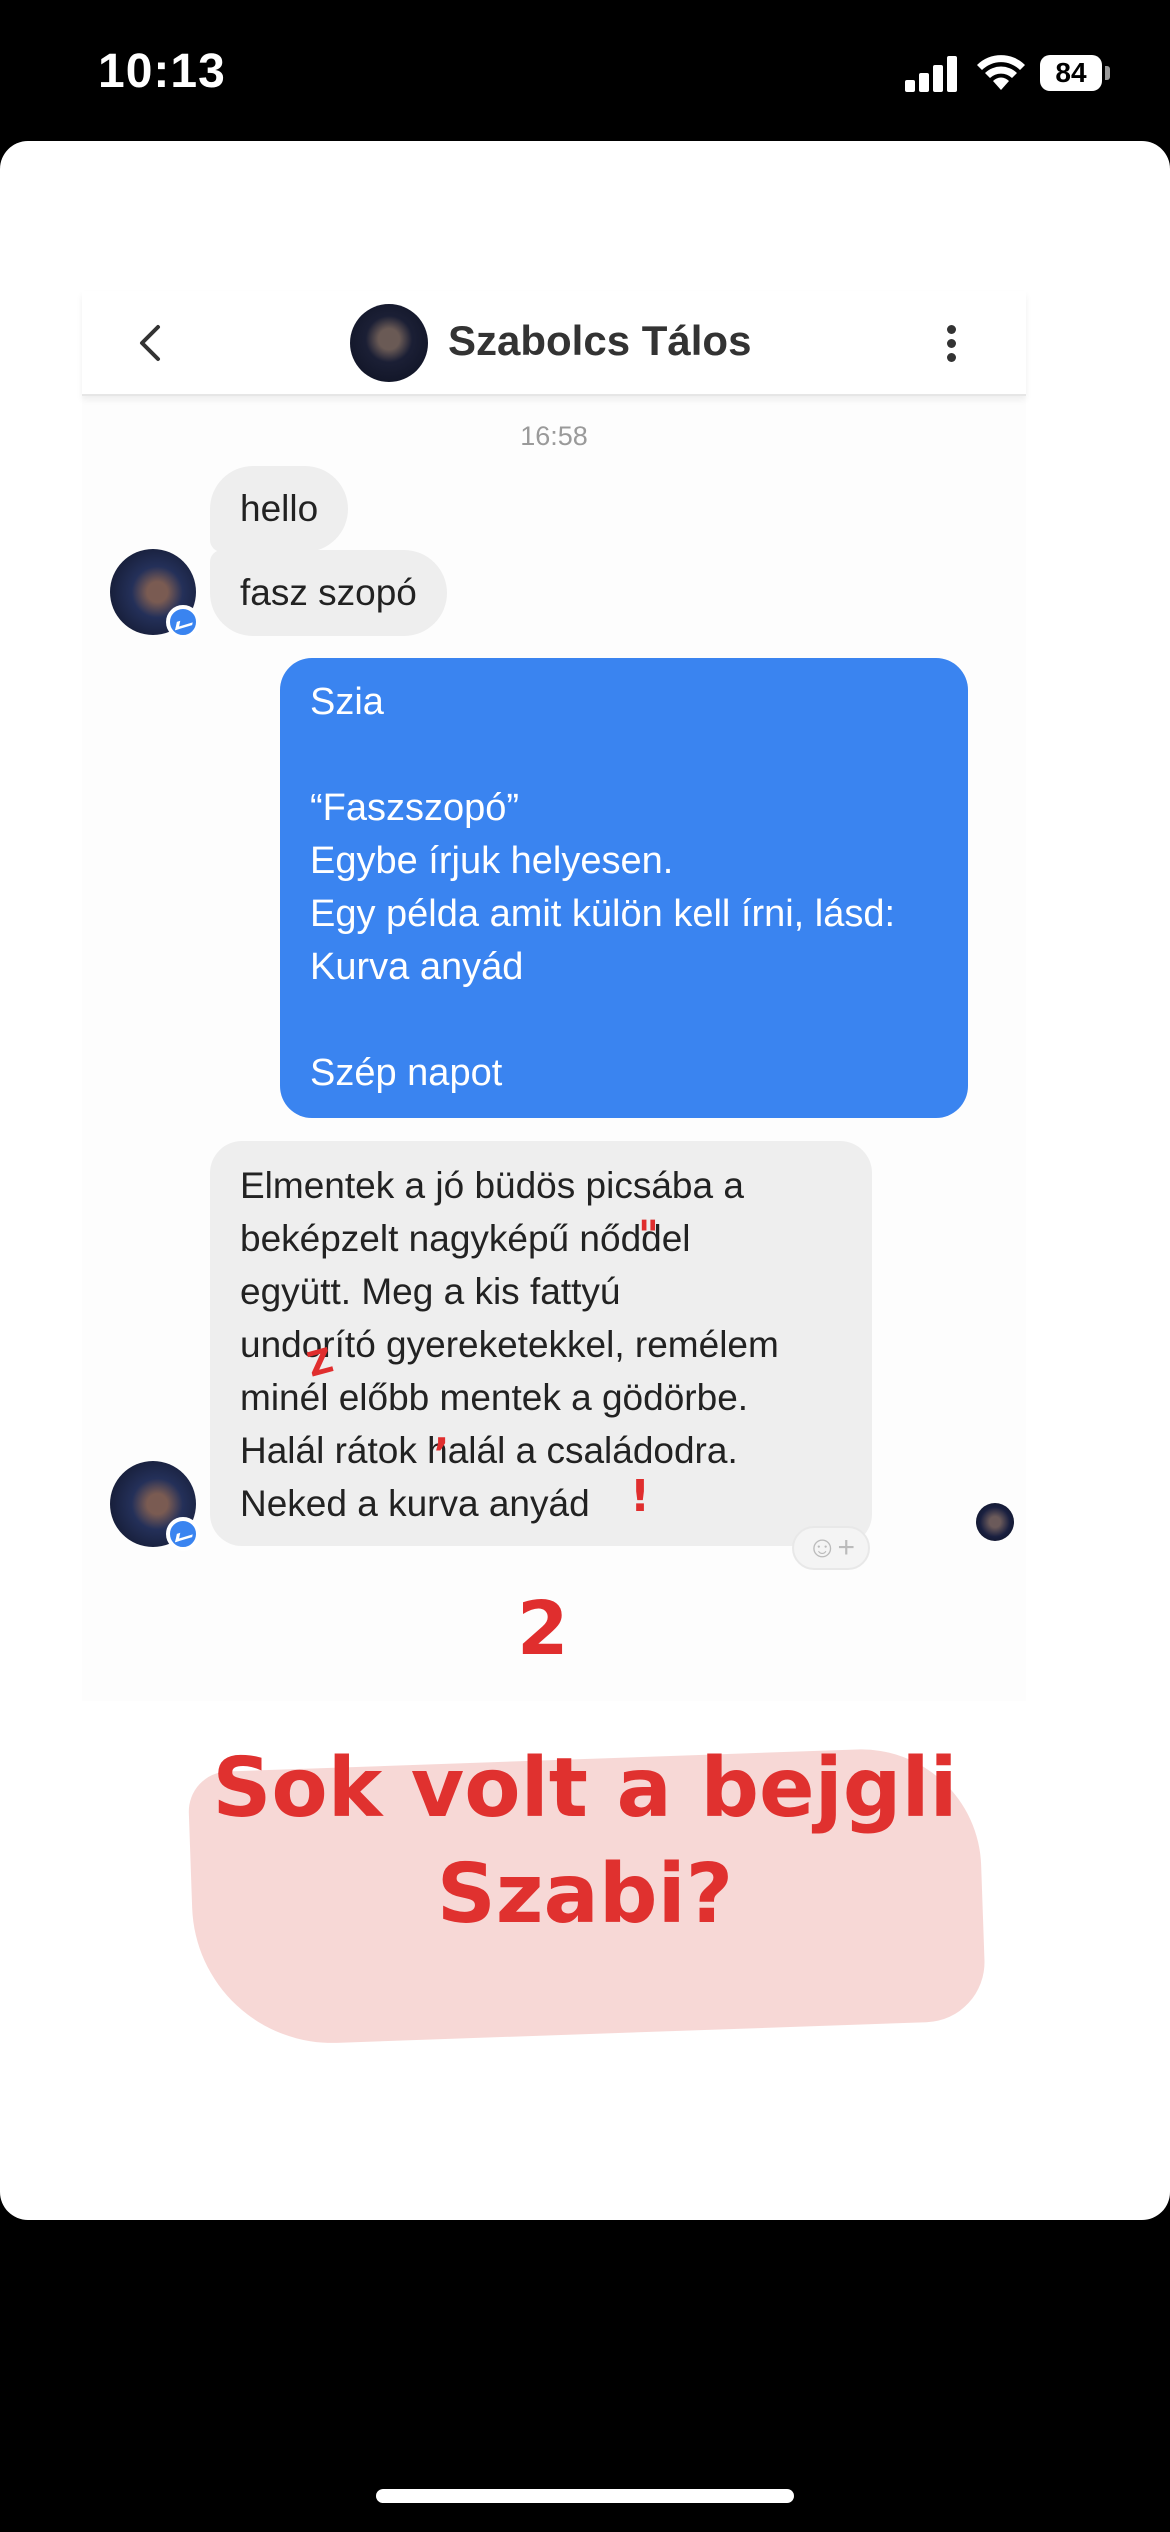  Describe the element at coordinates (279, 509) in the screenshot. I see `message-bubble-incoming: hello` at that location.